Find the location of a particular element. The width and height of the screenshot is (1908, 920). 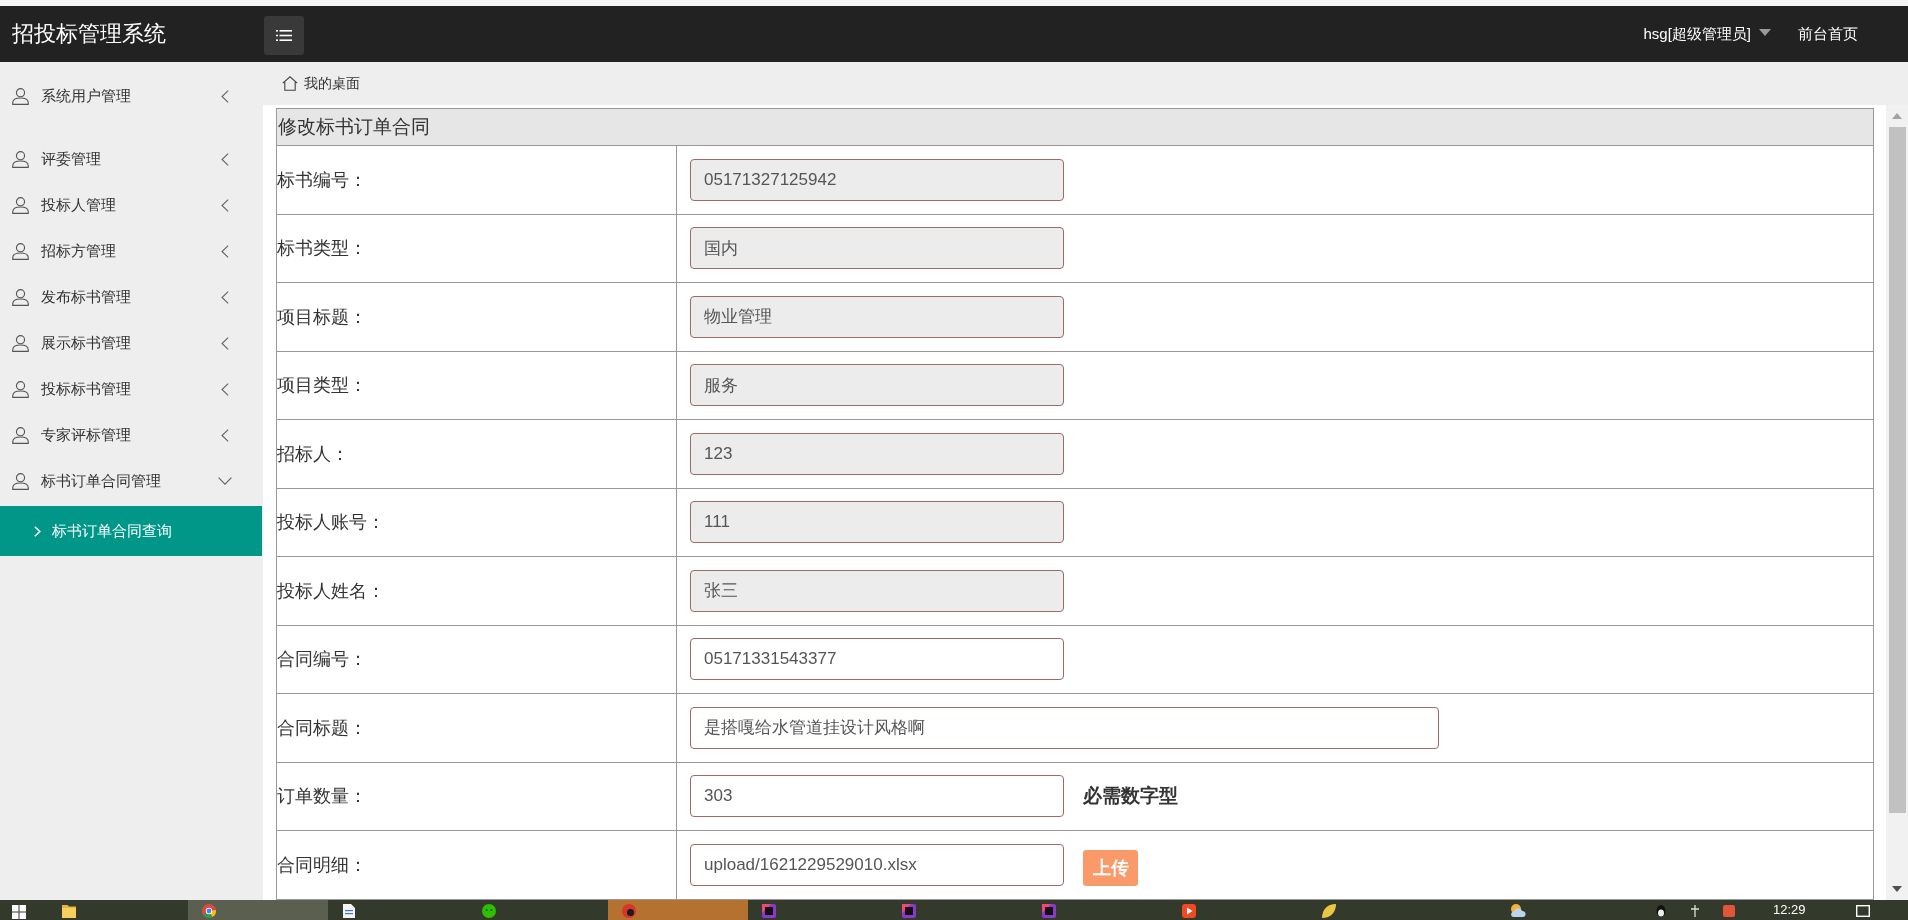

browser-icon is located at coordinates (209, 911).